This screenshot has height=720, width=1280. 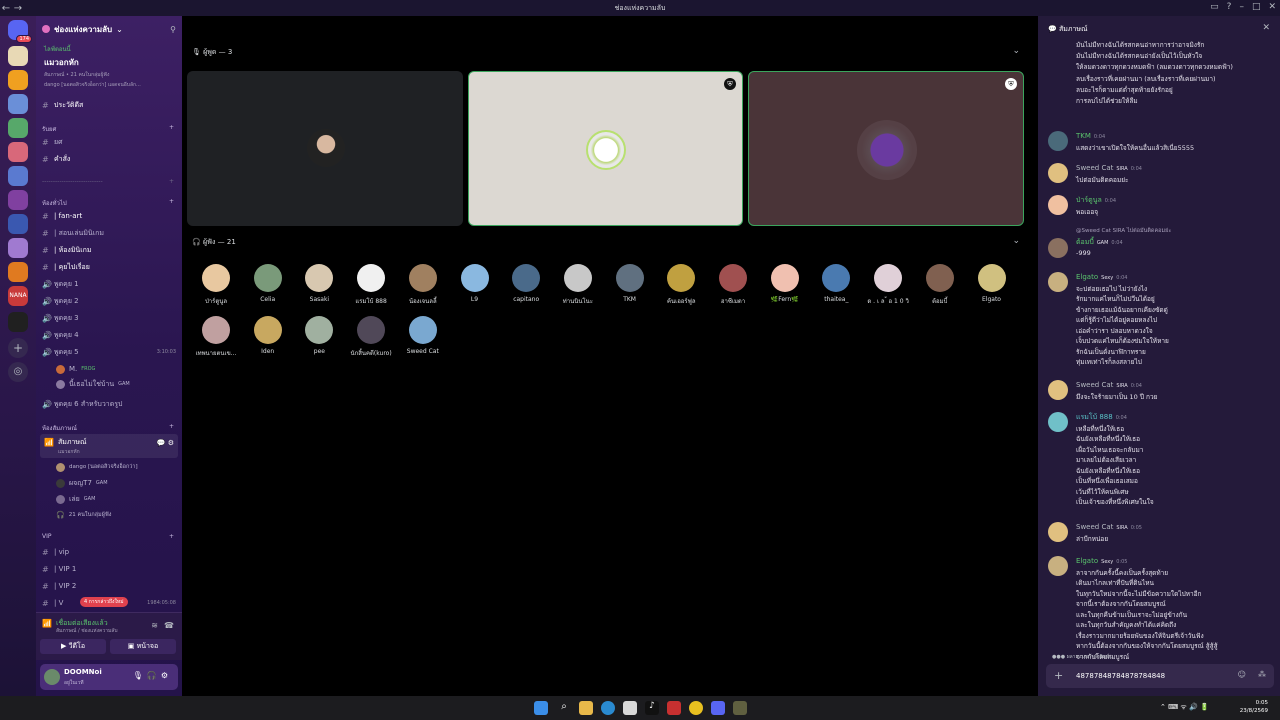 What do you see at coordinates (109, 159) in the screenshot?
I see `channel-item: # คำสั่ง` at bounding box center [109, 159].